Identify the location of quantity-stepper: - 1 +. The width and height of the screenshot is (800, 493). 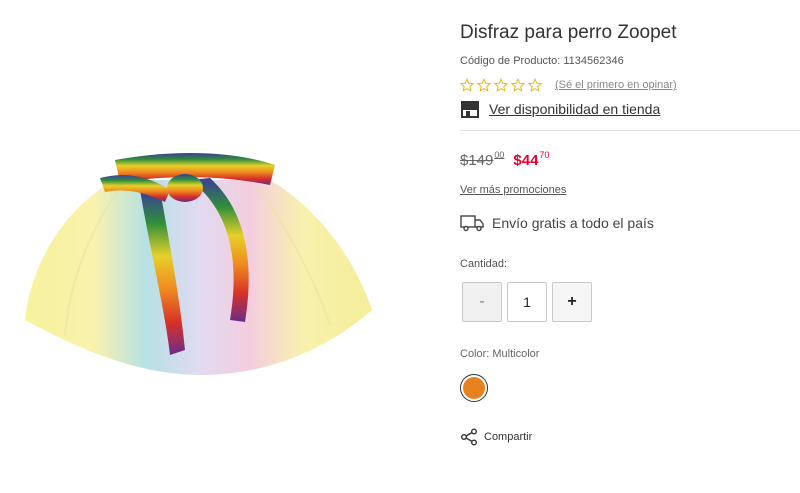
(527, 302).